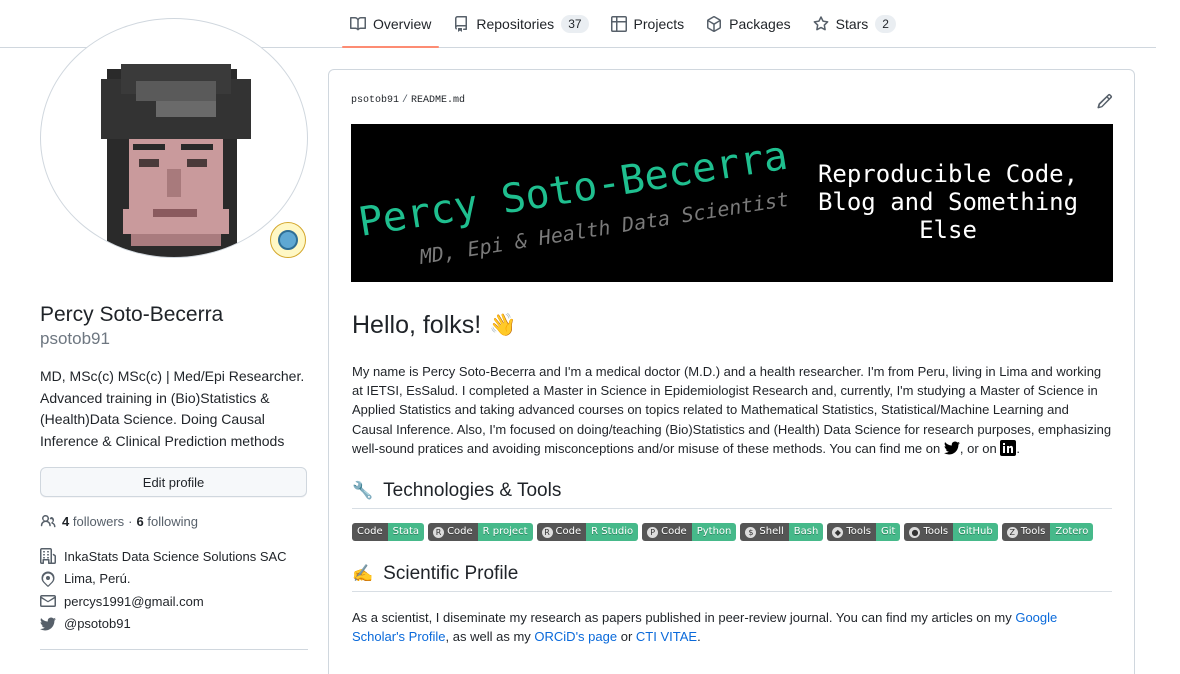 The height and width of the screenshot is (674, 1180). What do you see at coordinates (951, 532) in the screenshot?
I see `badge-github: ● Tools GitHub` at bounding box center [951, 532].